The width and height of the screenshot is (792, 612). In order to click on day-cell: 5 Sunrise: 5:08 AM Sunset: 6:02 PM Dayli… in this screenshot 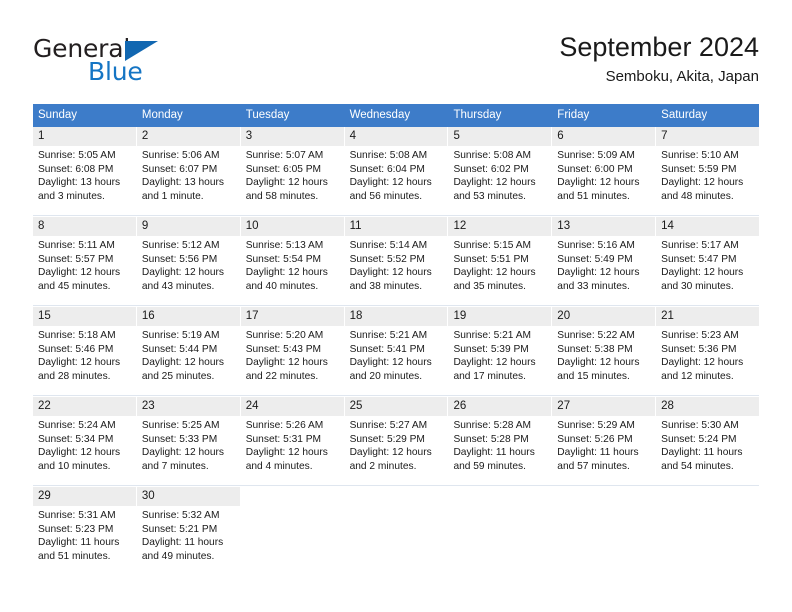, I will do `click(500, 171)`.